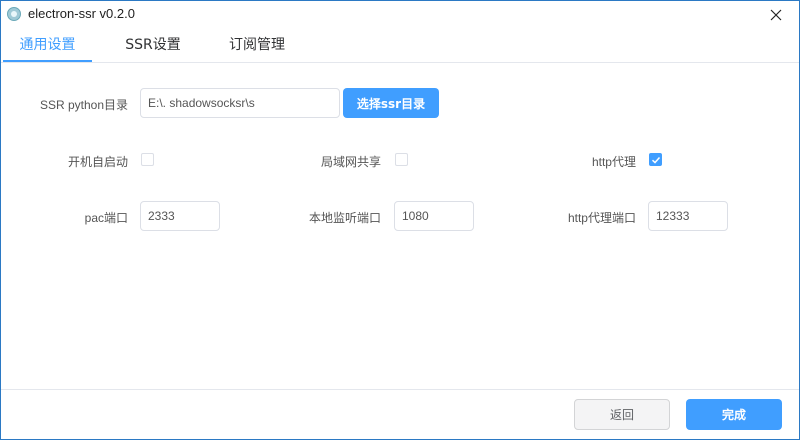  I want to click on done-button: 完成, so click(734, 414).